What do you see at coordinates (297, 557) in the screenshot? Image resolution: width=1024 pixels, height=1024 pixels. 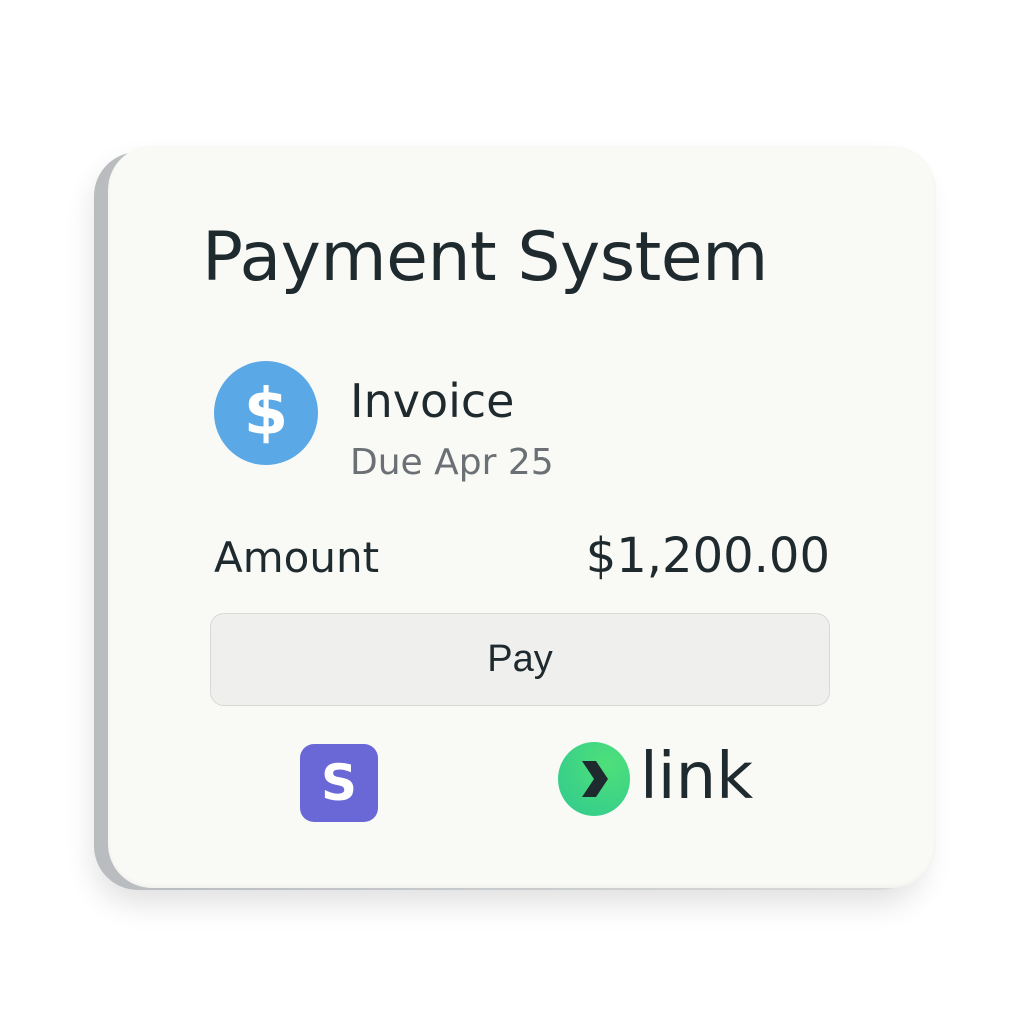 I see `amount-label: Amount` at bounding box center [297, 557].